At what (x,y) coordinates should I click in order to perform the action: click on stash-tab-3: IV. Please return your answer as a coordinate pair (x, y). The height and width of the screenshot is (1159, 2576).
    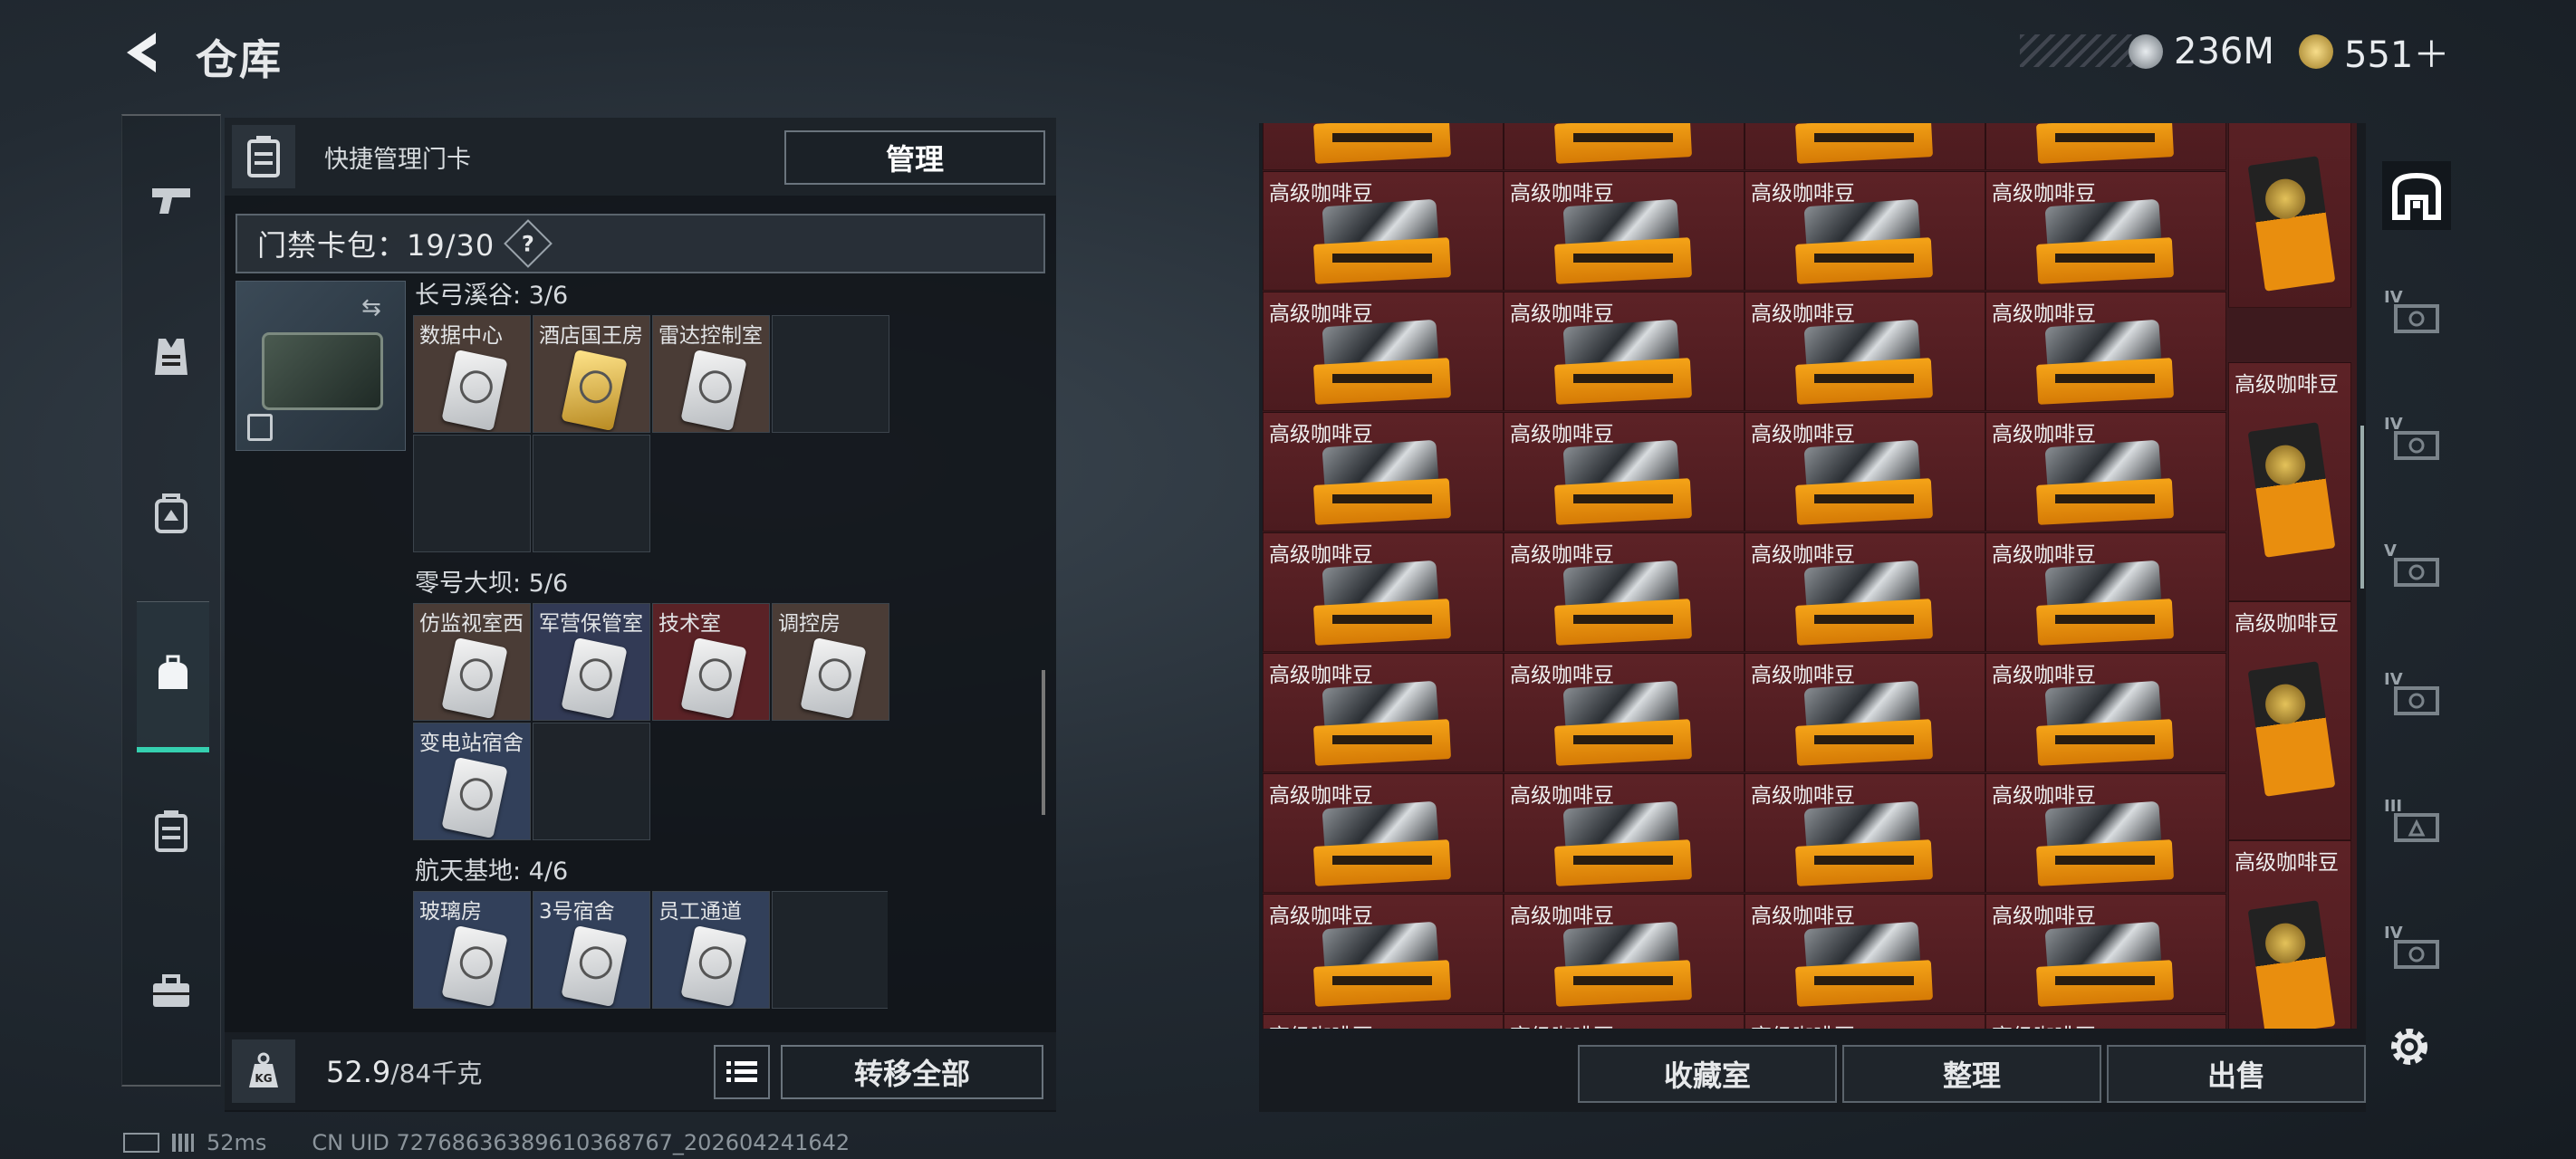
    Looking at the image, I should click on (2416, 446).